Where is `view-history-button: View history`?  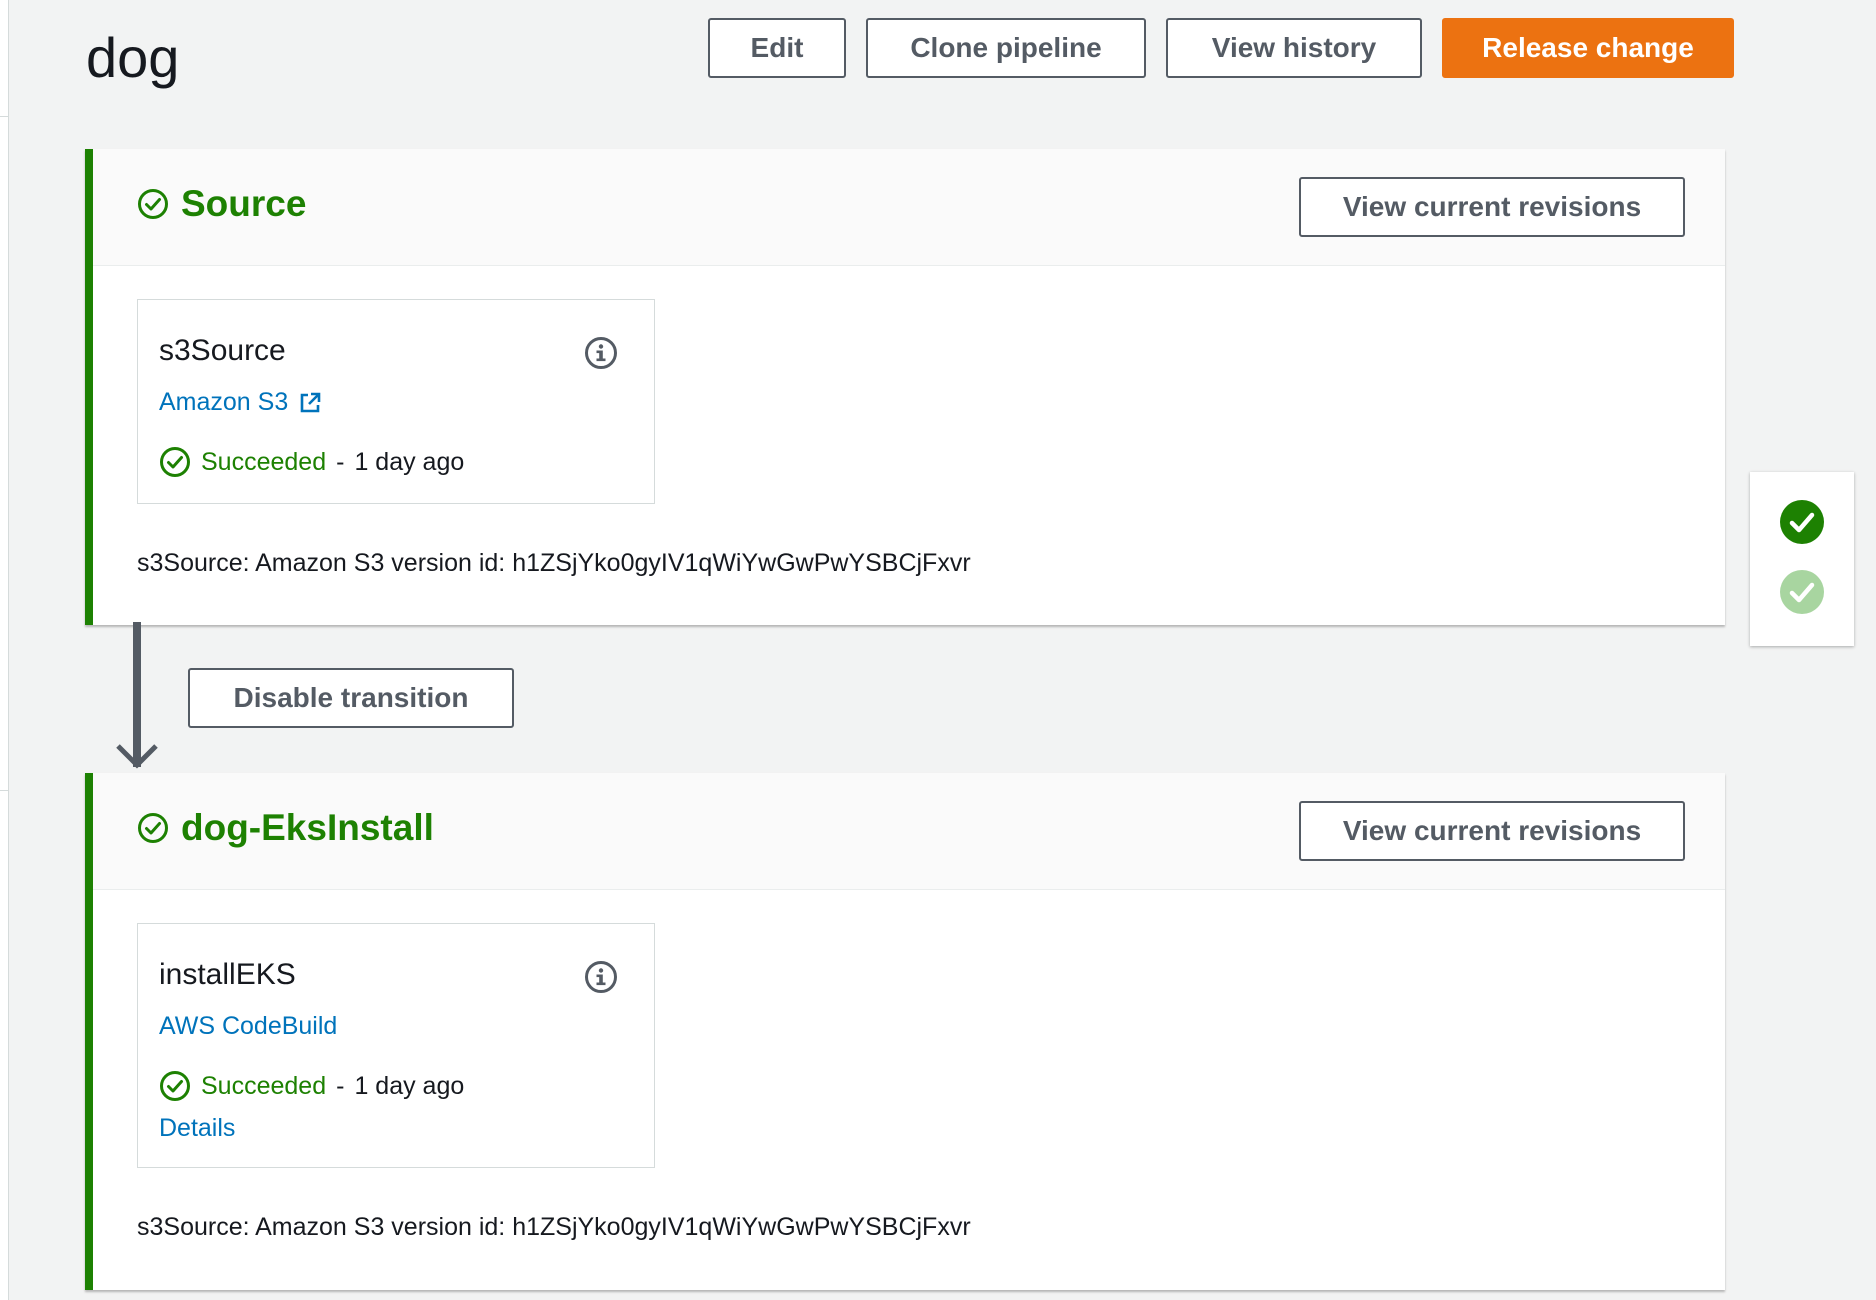
view-history-button: View history is located at coordinates (1294, 48).